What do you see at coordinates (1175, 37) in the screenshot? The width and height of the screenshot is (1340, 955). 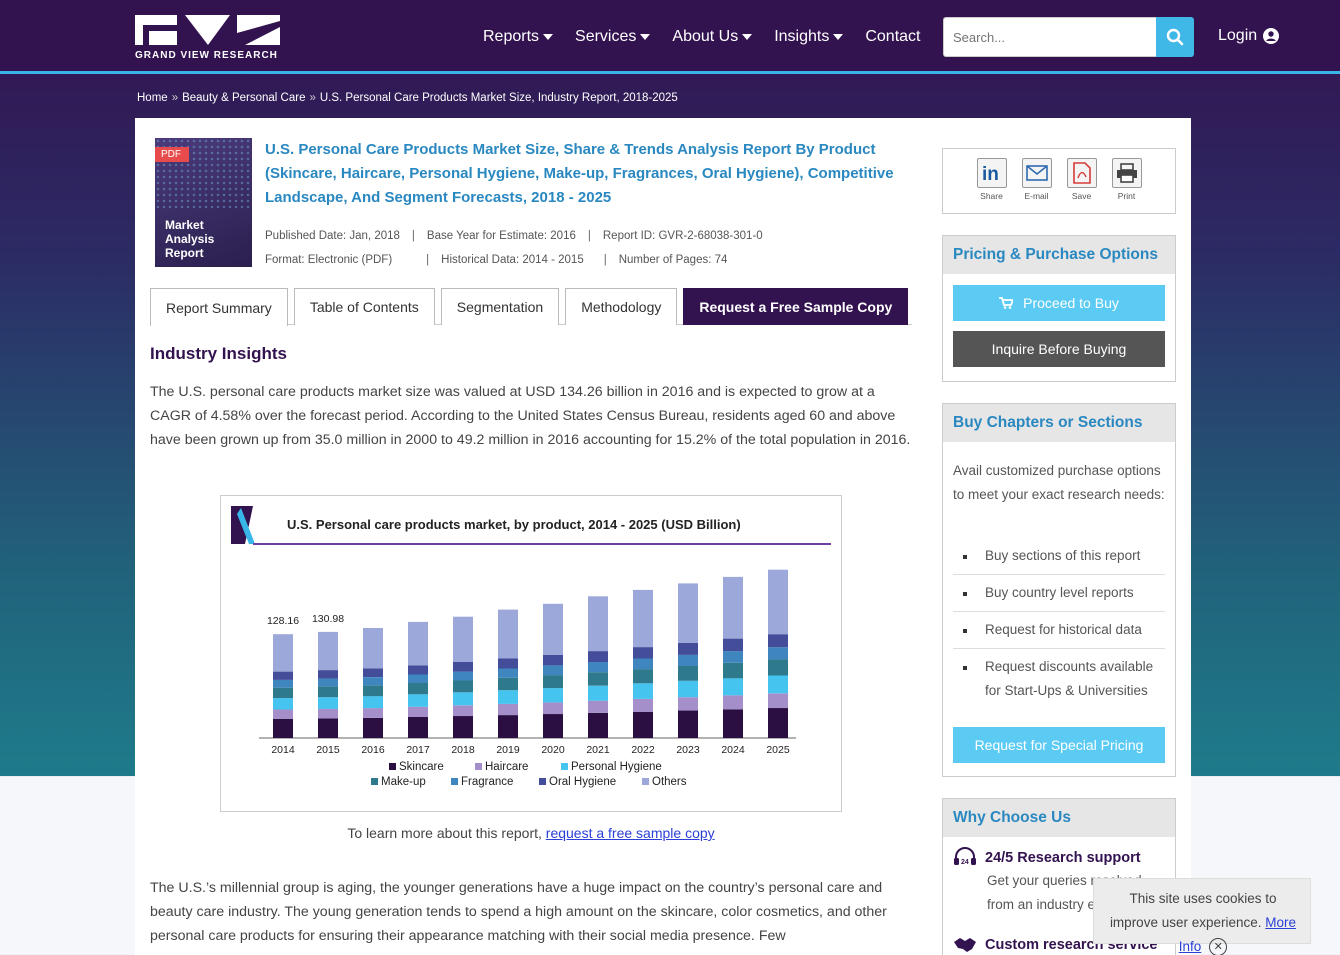 I see `search-button` at bounding box center [1175, 37].